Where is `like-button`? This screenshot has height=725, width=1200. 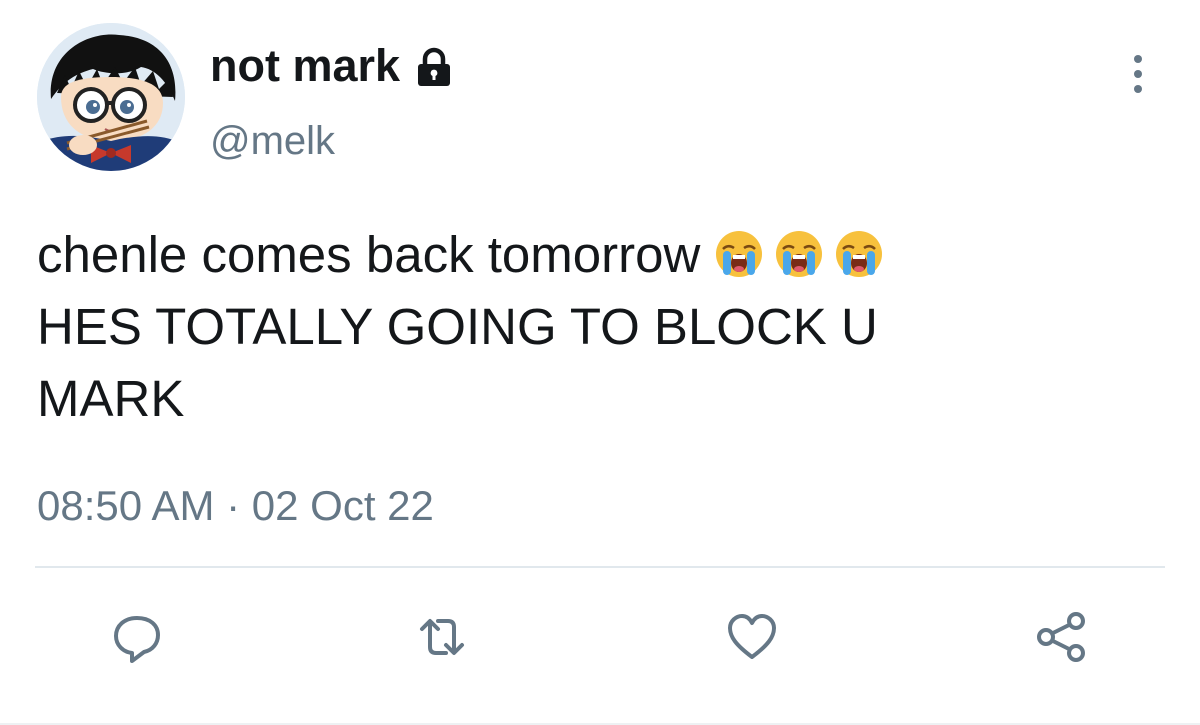
like-button is located at coordinates (752, 637).